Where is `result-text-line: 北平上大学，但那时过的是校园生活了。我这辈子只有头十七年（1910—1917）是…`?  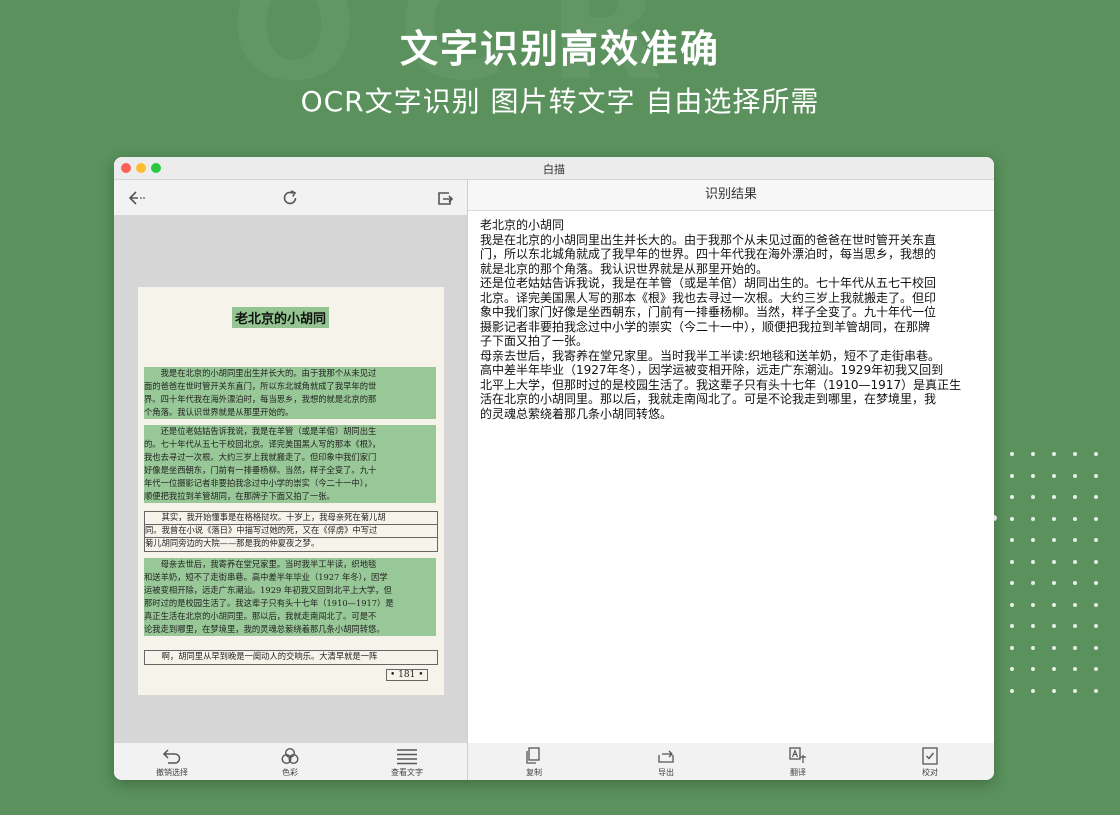 result-text-line: 北平上大学，但那时过的是校园生活了。我这辈子只有头十七年（1910—1917）是… is located at coordinates (721, 384).